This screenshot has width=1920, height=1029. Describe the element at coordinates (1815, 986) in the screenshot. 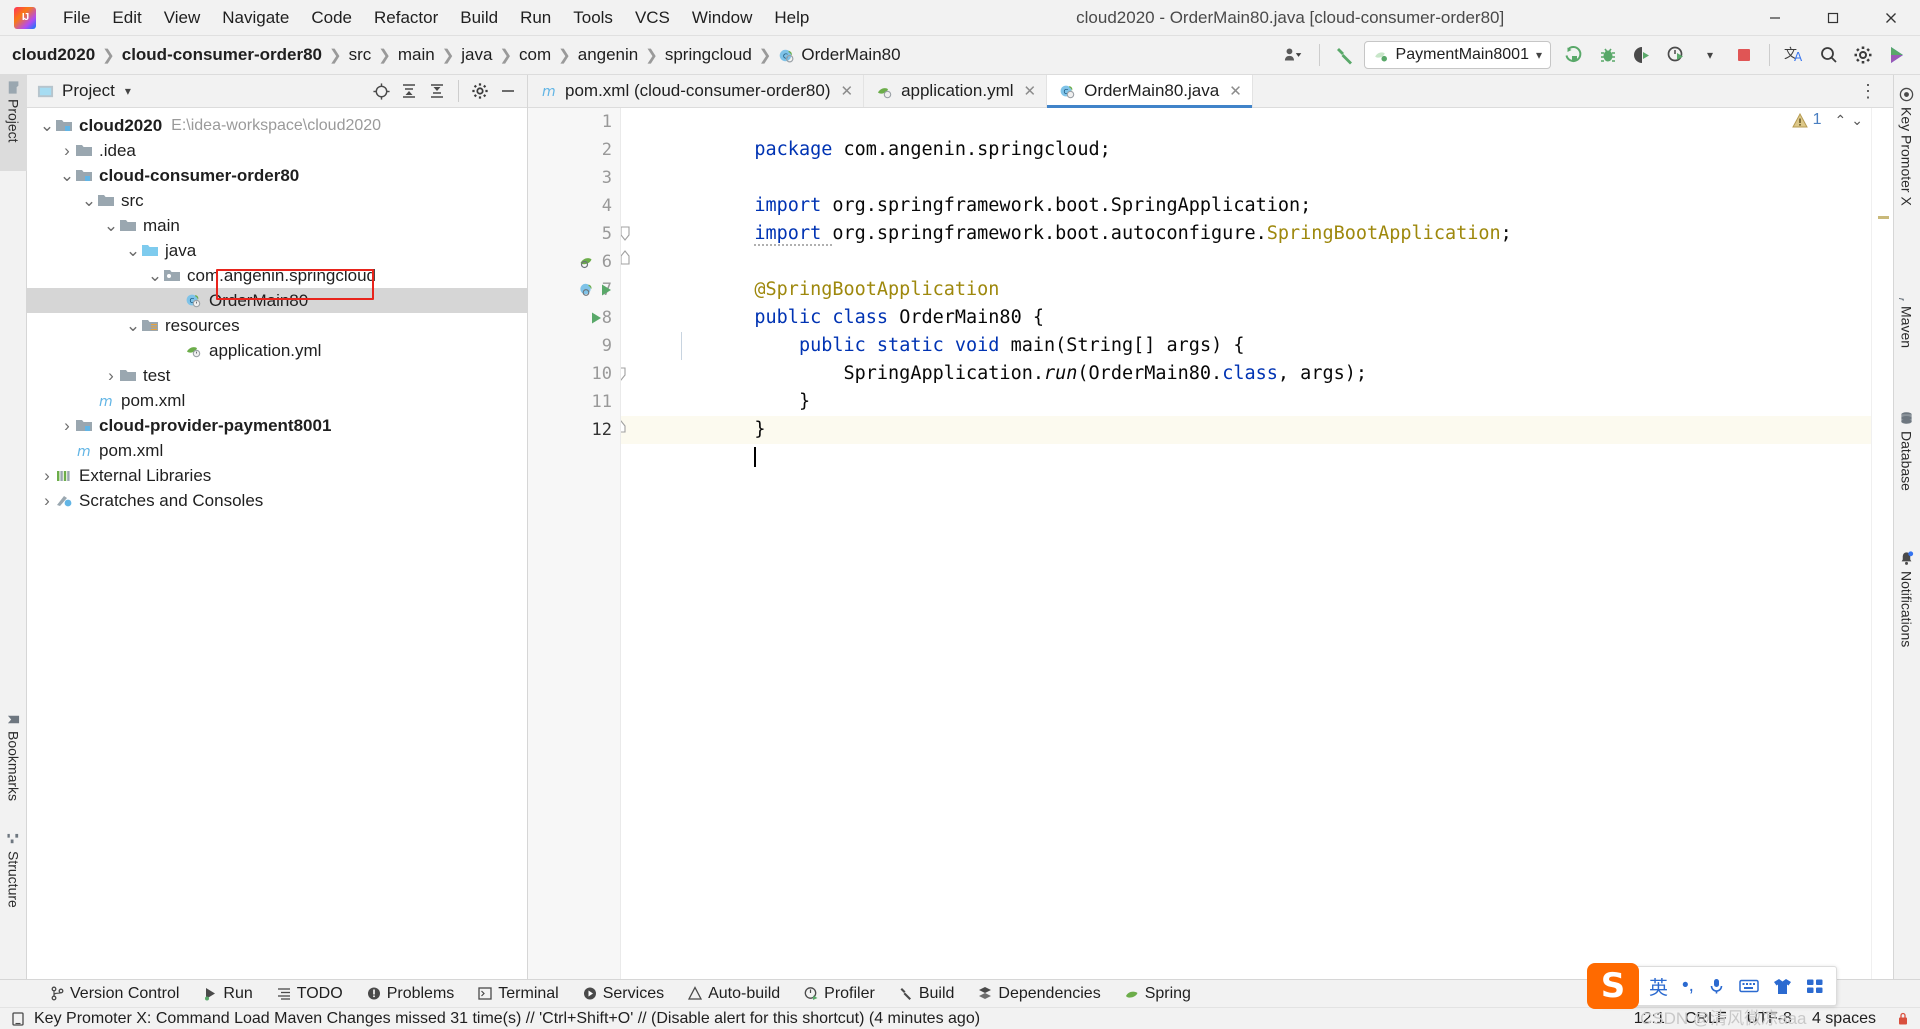

I see `apps-icon` at that location.